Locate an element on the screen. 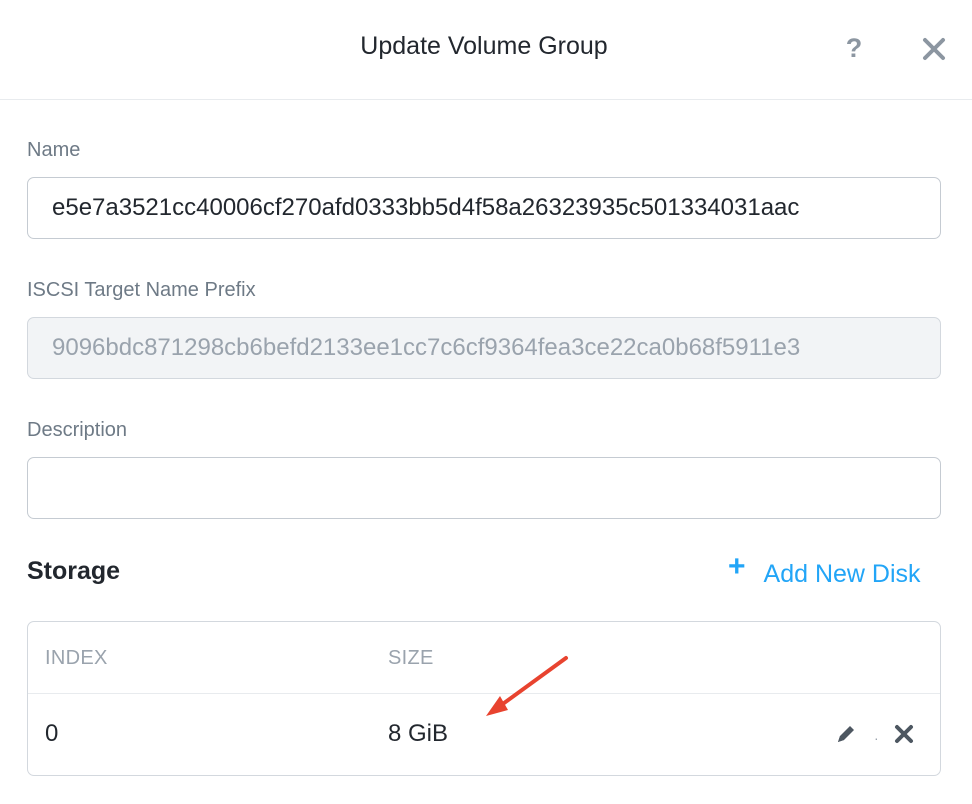 Image resolution: width=972 pixels, height=804 pixels. dialog-header: Update Volume Group ? is located at coordinates (486, 50).